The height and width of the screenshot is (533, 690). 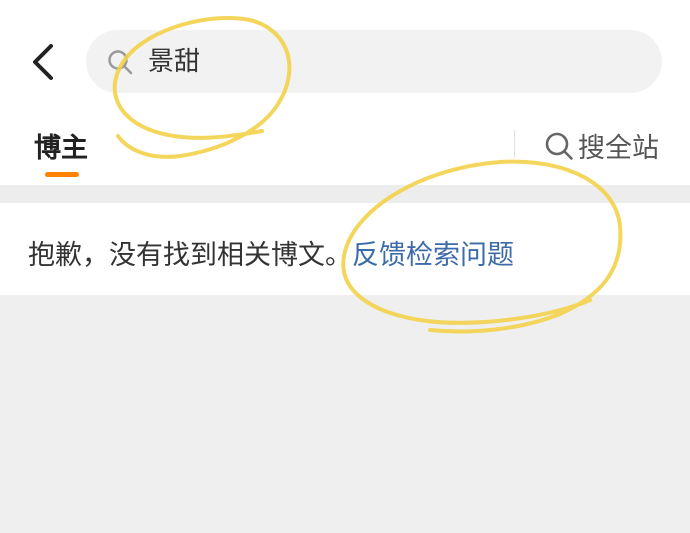 What do you see at coordinates (345, 194) in the screenshot?
I see `section-gap` at bounding box center [345, 194].